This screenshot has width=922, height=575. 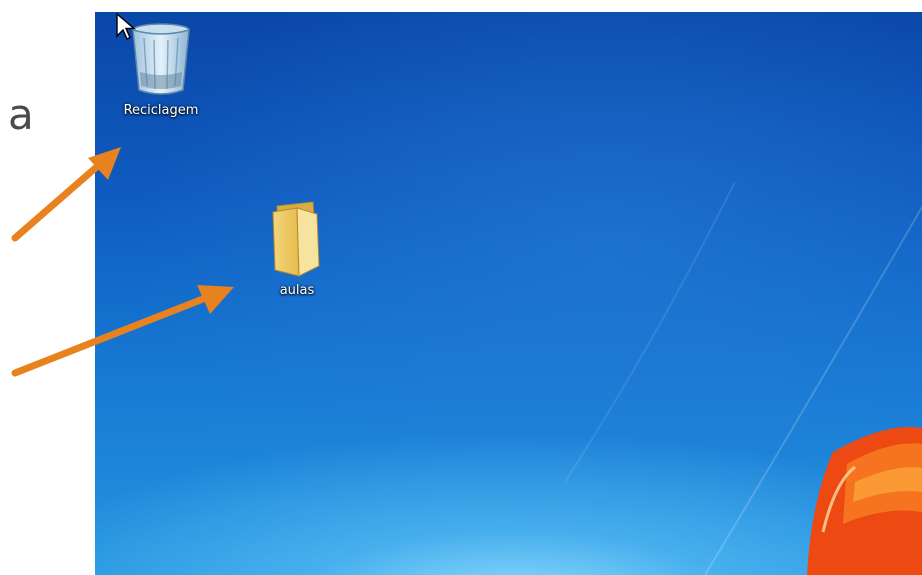 What do you see at coordinates (126, 26) in the screenshot?
I see `mouse-cursor-icon` at bounding box center [126, 26].